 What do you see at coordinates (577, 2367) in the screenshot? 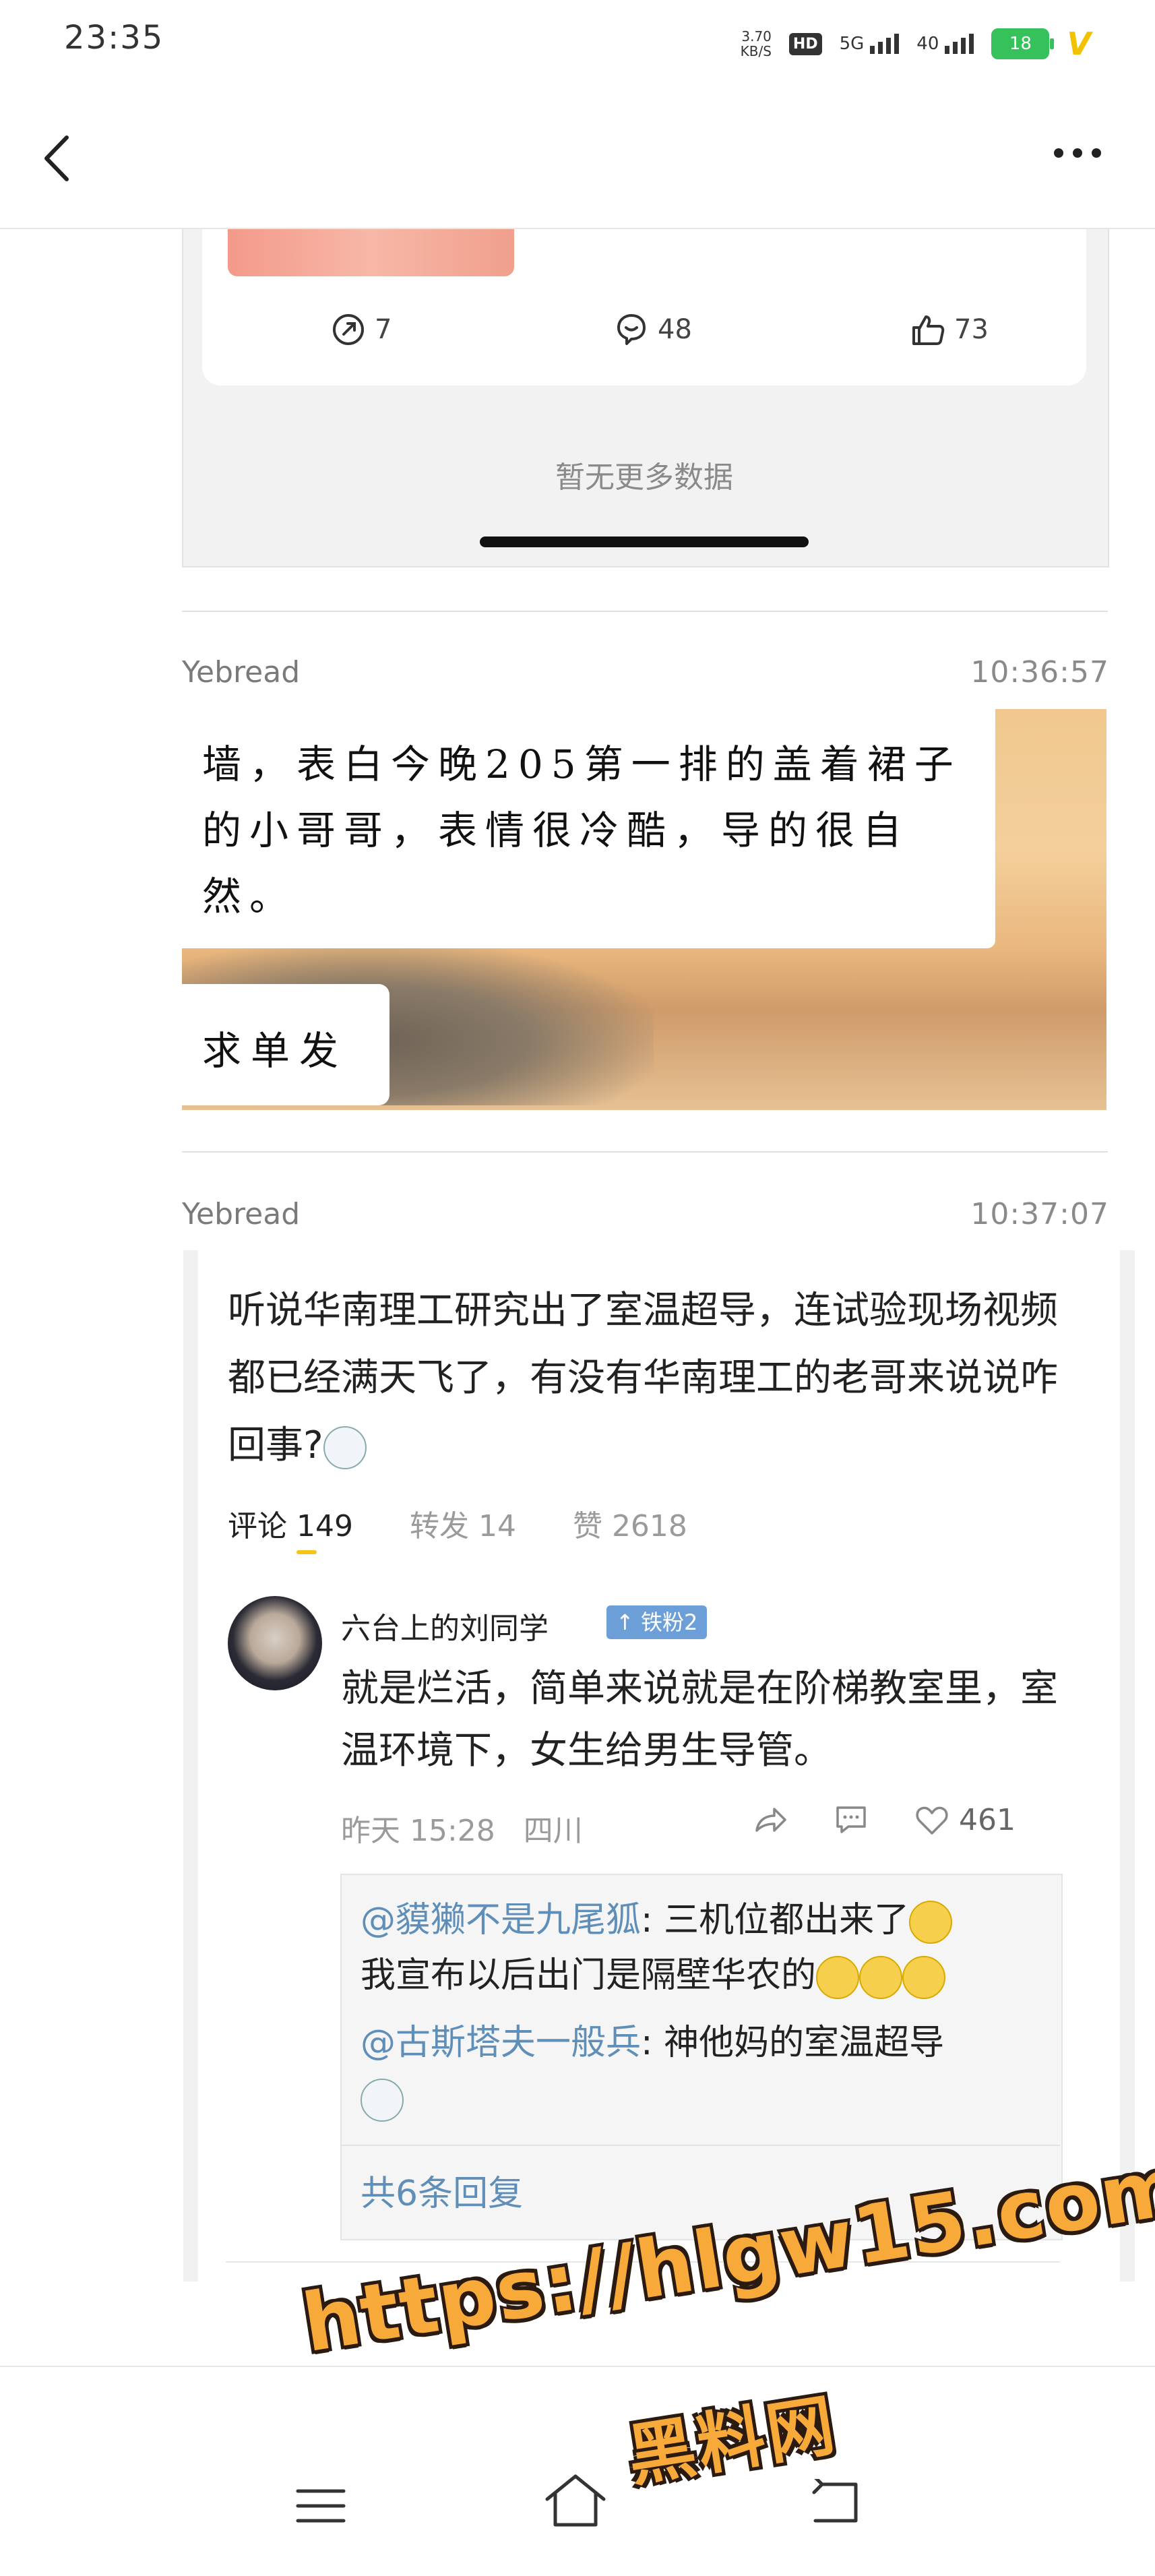
I see `nav-divider` at bounding box center [577, 2367].